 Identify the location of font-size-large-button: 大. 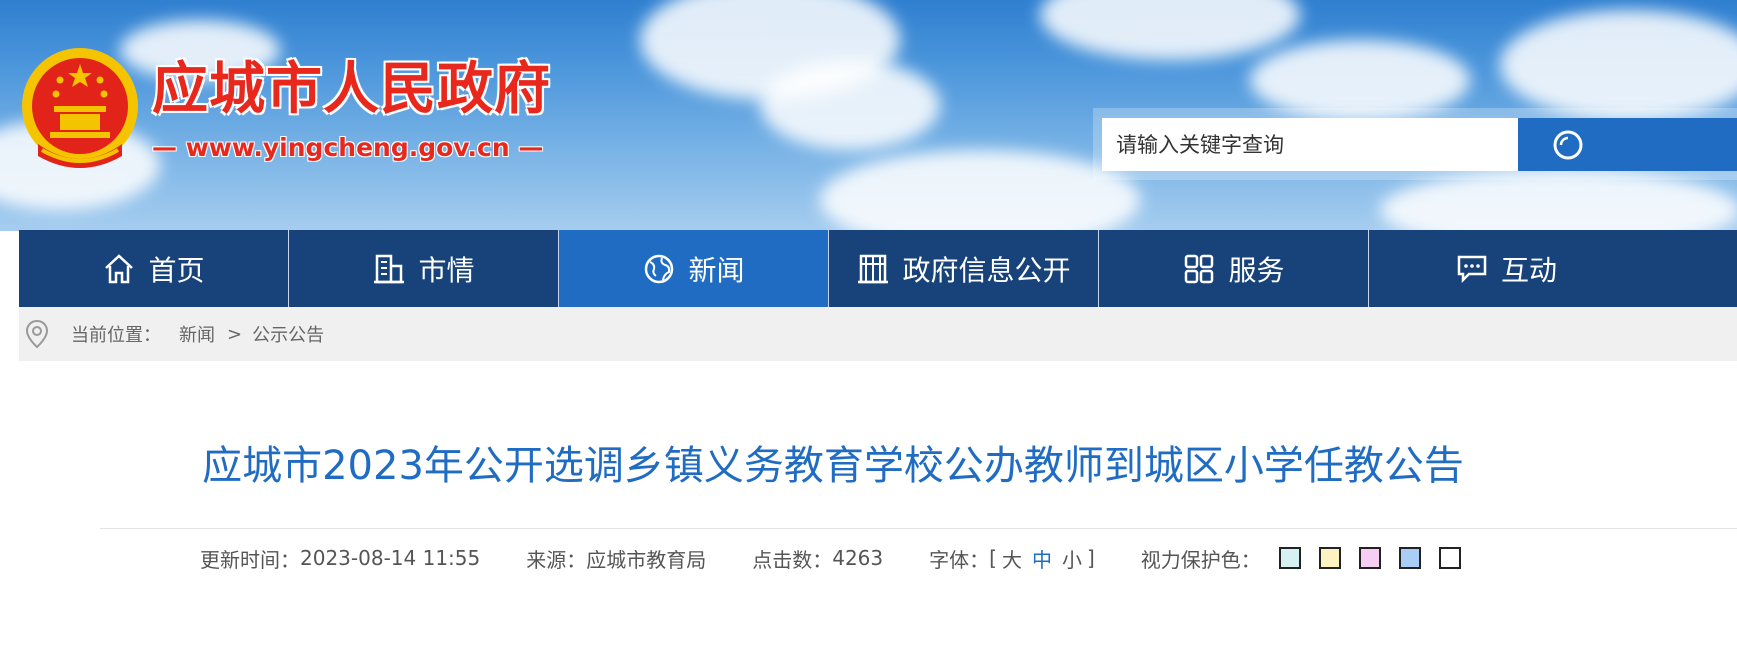
(1012, 558).